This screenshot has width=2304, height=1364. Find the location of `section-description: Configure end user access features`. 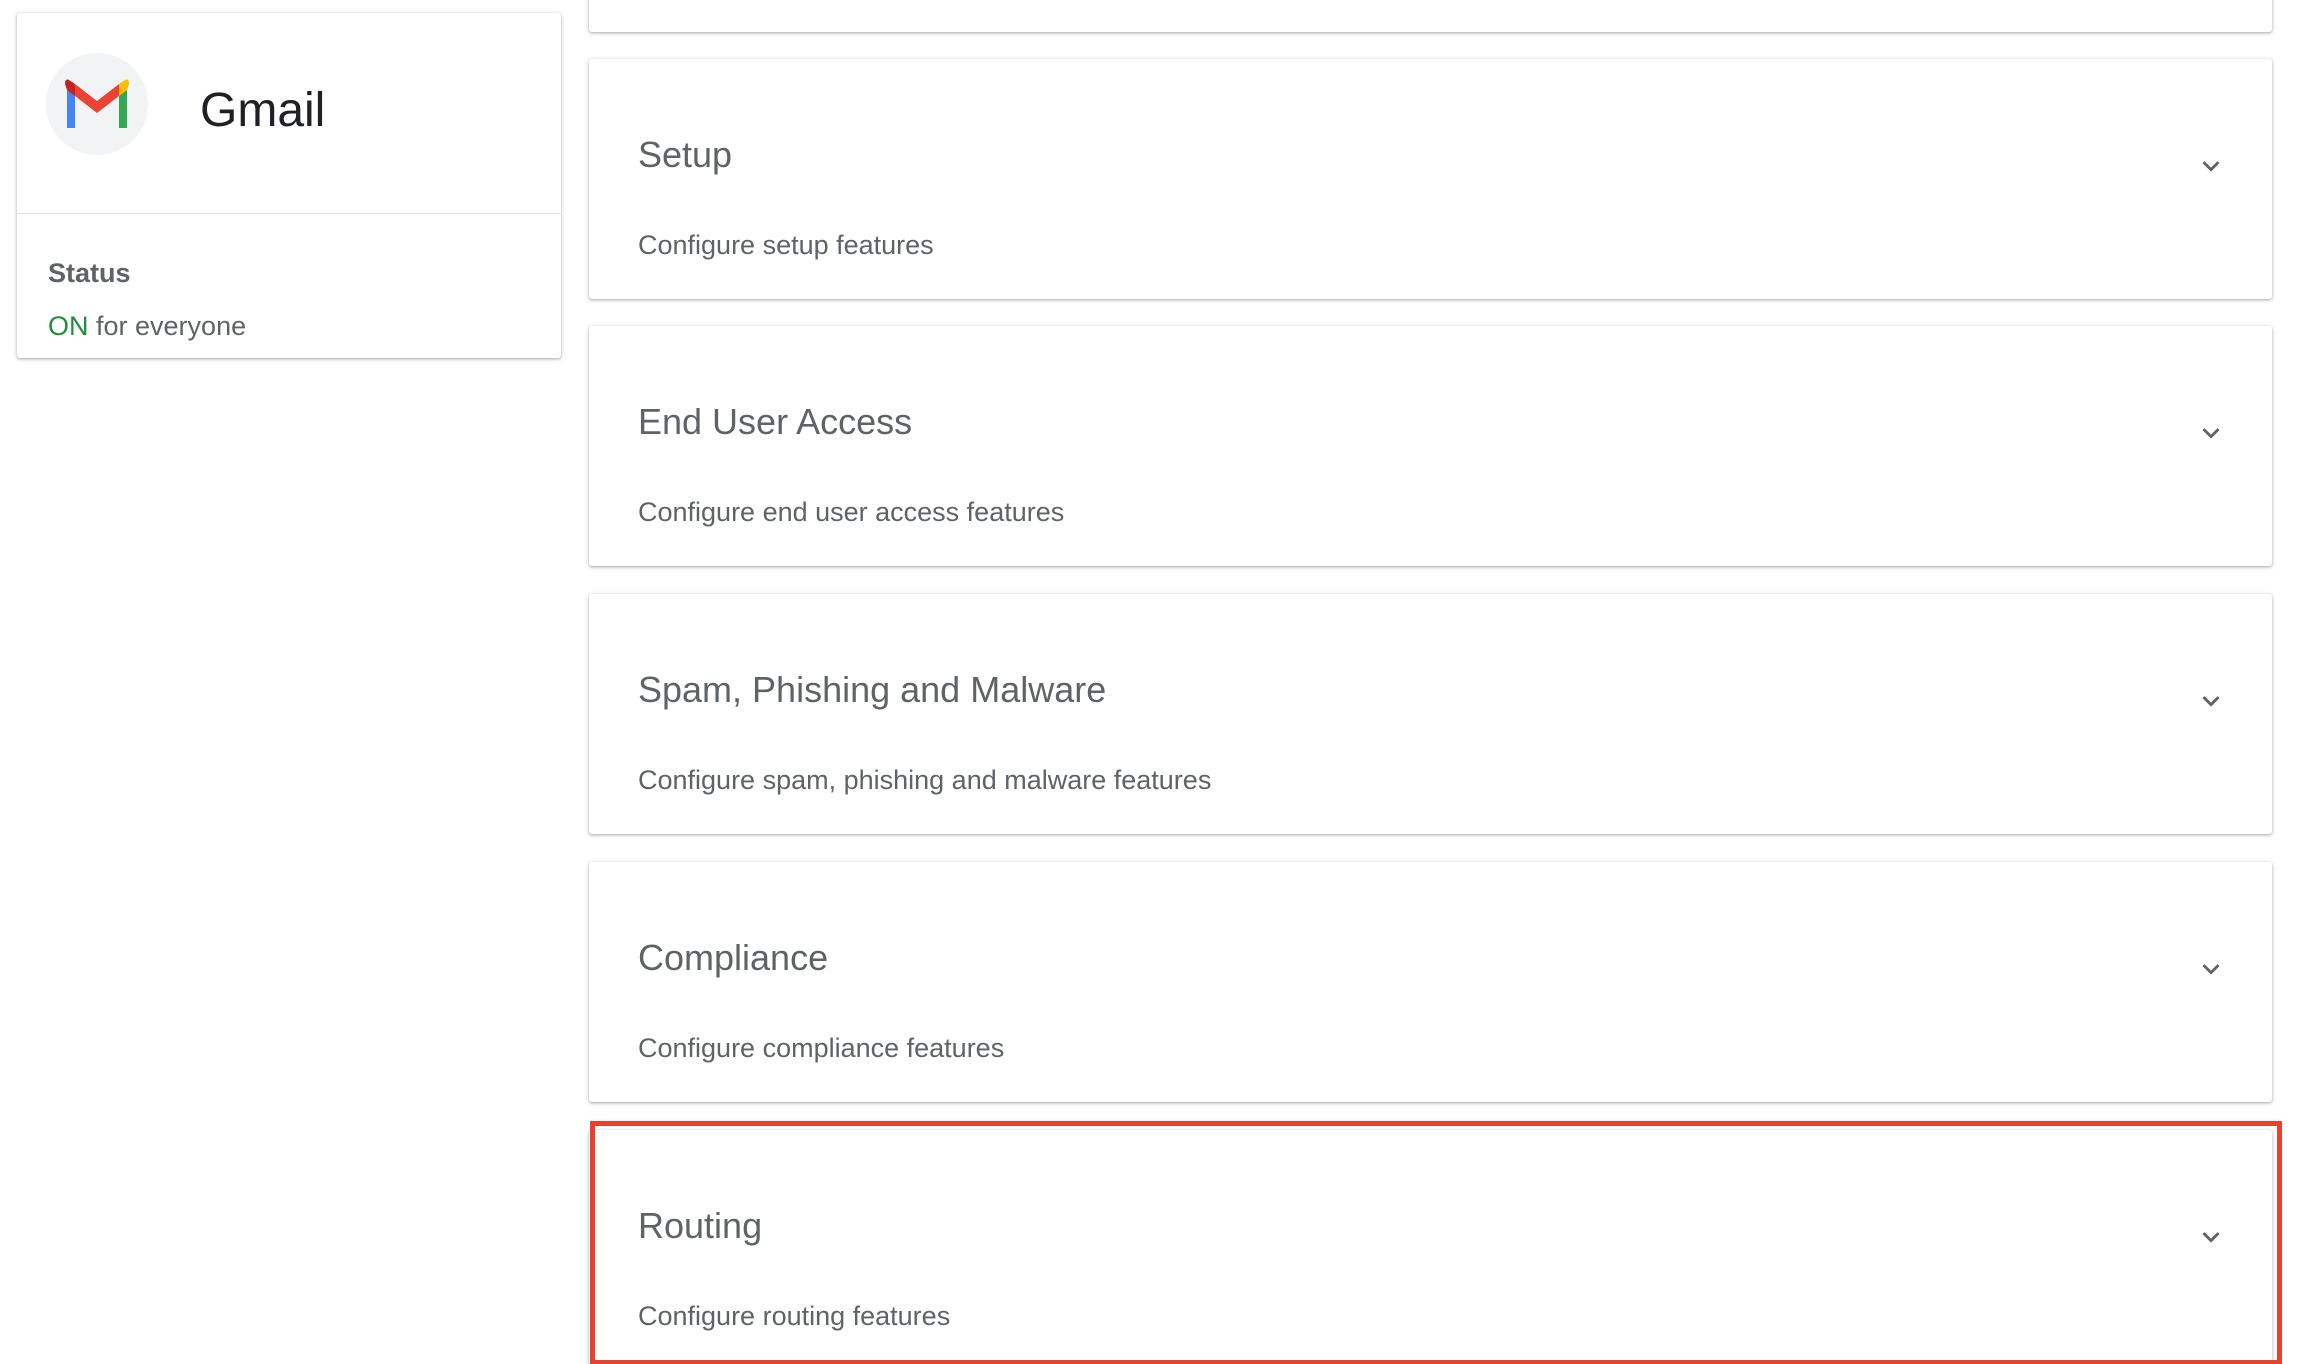

section-description: Configure end user access features is located at coordinates (851, 512).